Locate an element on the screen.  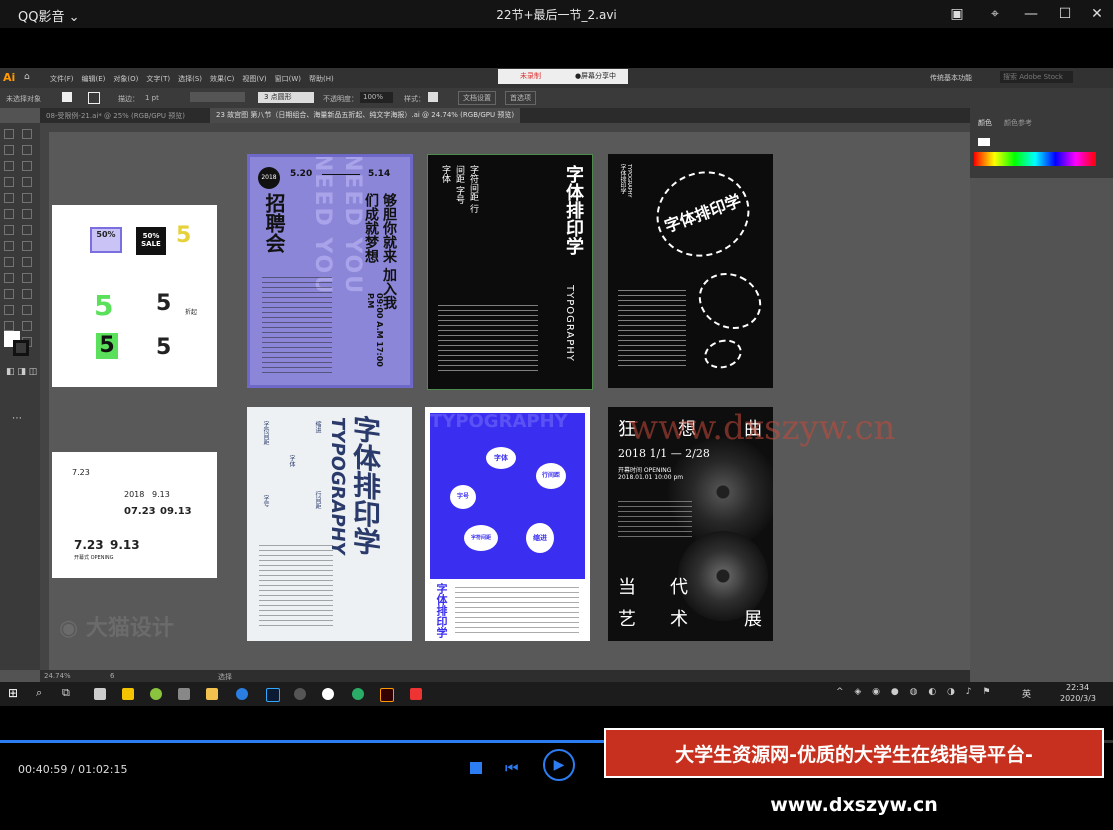
line-tool-icon is located at coordinates (27, 182).